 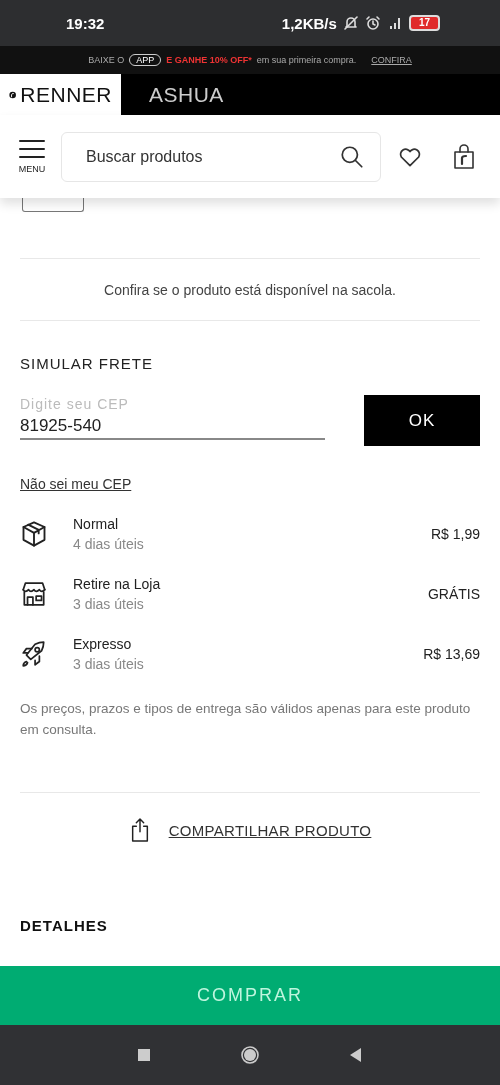 What do you see at coordinates (246, 719) in the screenshot?
I see `disclaimer-text: Os preços, prazos e tipos de entrega são válidos apenas para este produto em consulta.` at bounding box center [246, 719].